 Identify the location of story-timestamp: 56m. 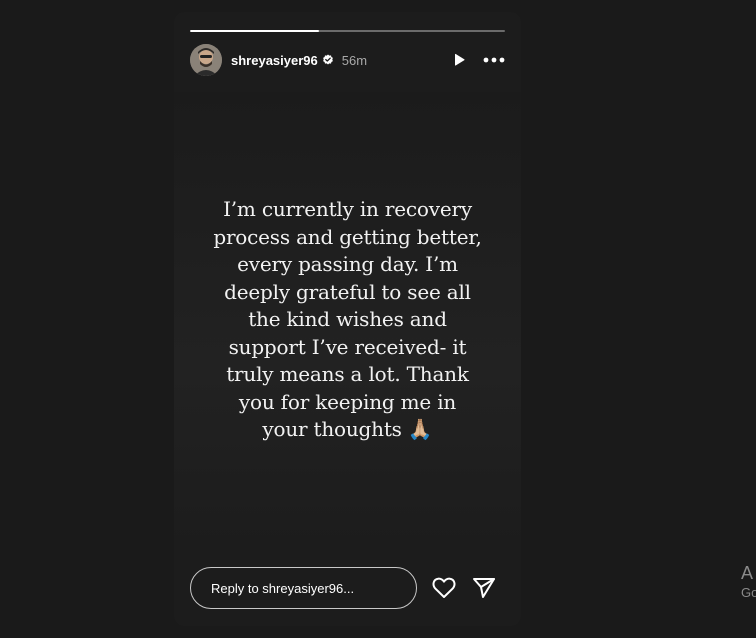
(354, 60).